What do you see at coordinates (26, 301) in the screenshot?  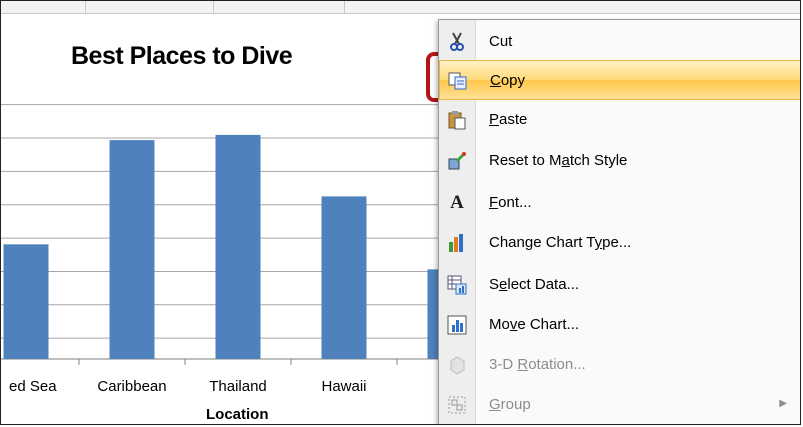 I see `bar-red-sea` at bounding box center [26, 301].